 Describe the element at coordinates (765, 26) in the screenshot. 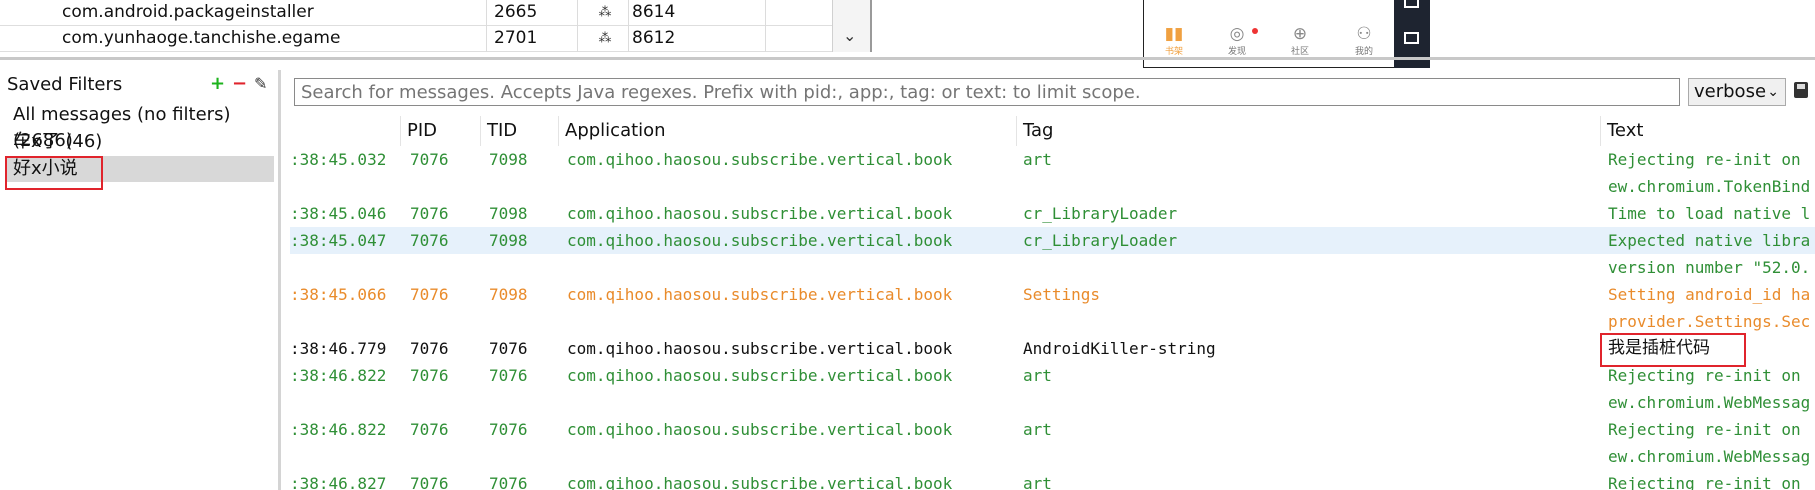

I see `column-divider` at that location.